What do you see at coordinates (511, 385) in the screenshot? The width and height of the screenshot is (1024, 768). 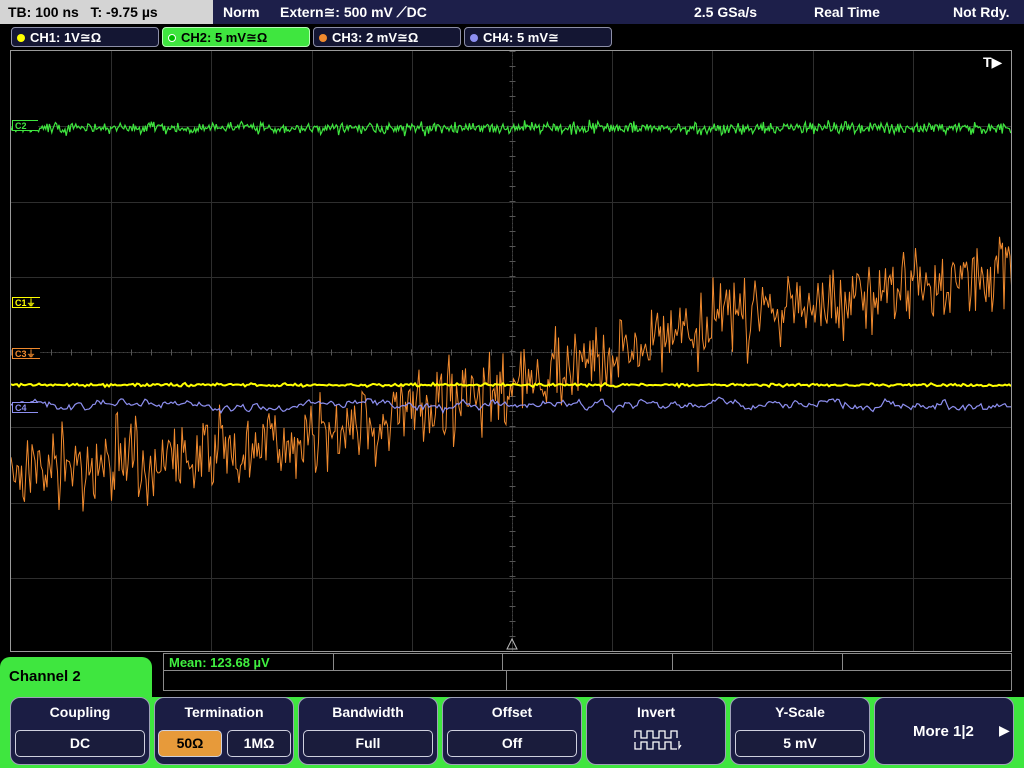 I see `ch1-waveform` at bounding box center [511, 385].